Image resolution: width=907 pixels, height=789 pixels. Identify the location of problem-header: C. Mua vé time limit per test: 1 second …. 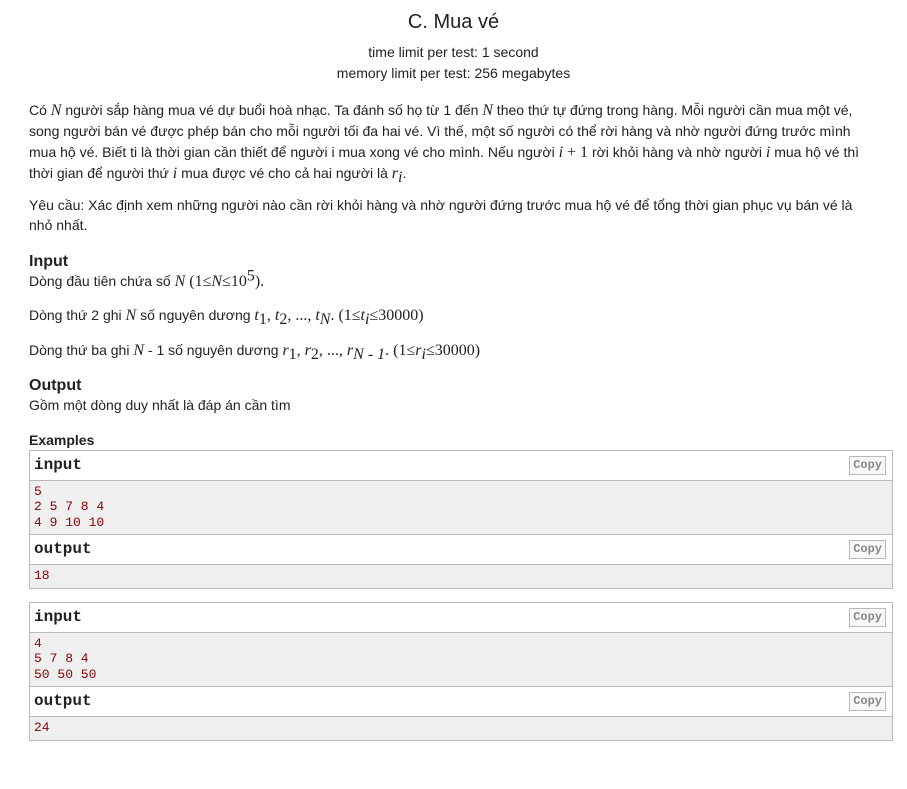
(453, 47).